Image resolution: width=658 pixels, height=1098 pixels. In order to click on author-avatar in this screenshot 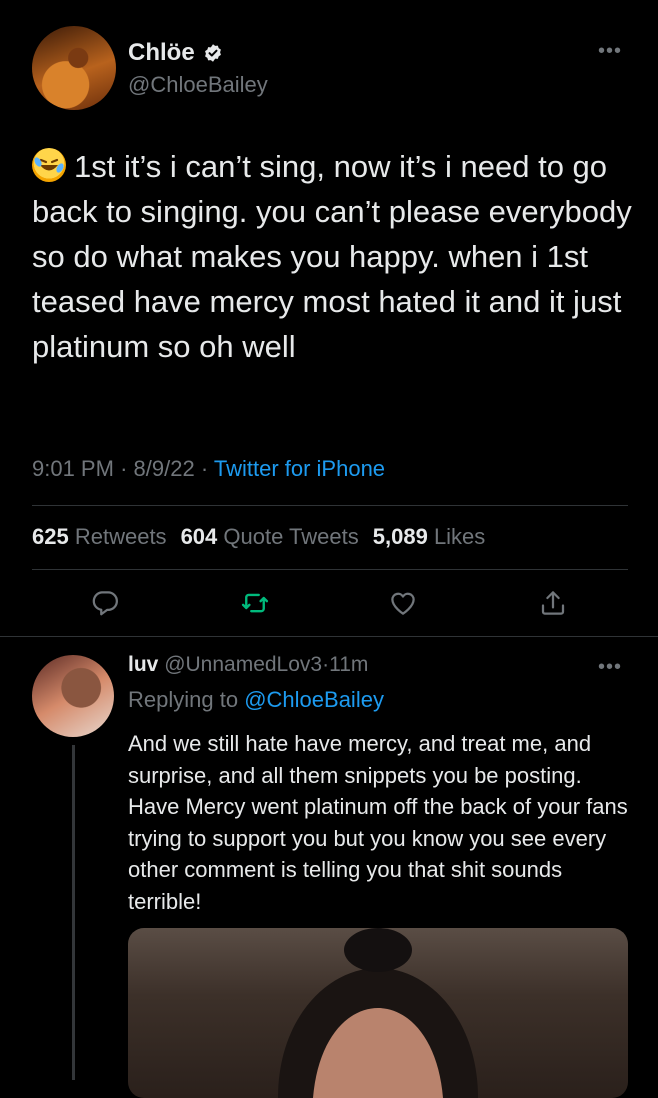, I will do `click(74, 68)`.